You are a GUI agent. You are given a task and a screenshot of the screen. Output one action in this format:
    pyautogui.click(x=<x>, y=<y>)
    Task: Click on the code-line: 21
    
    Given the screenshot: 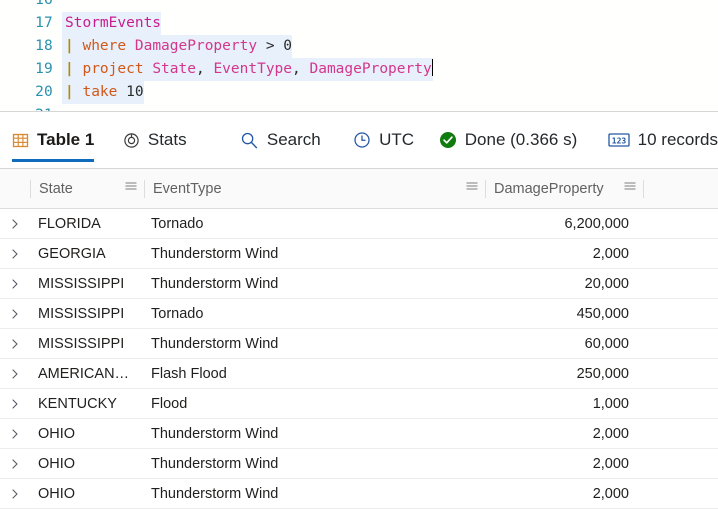 What is the action you would take?
    pyautogui.click(x=359, y=107)
    